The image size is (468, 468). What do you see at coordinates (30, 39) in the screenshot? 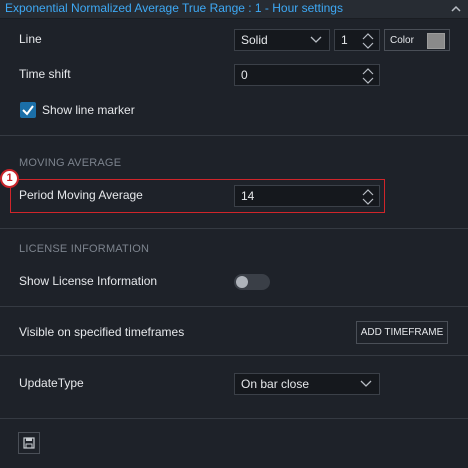
I see `line-label: Line` at bounding box center [30, 39].